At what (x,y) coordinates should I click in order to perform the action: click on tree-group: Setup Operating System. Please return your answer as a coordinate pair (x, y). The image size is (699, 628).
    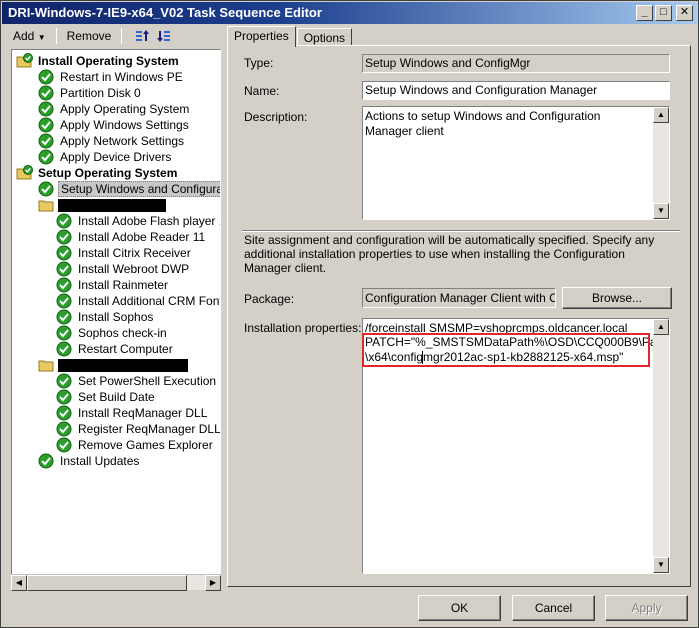
    Looking at the image, I should click on (118, 173).